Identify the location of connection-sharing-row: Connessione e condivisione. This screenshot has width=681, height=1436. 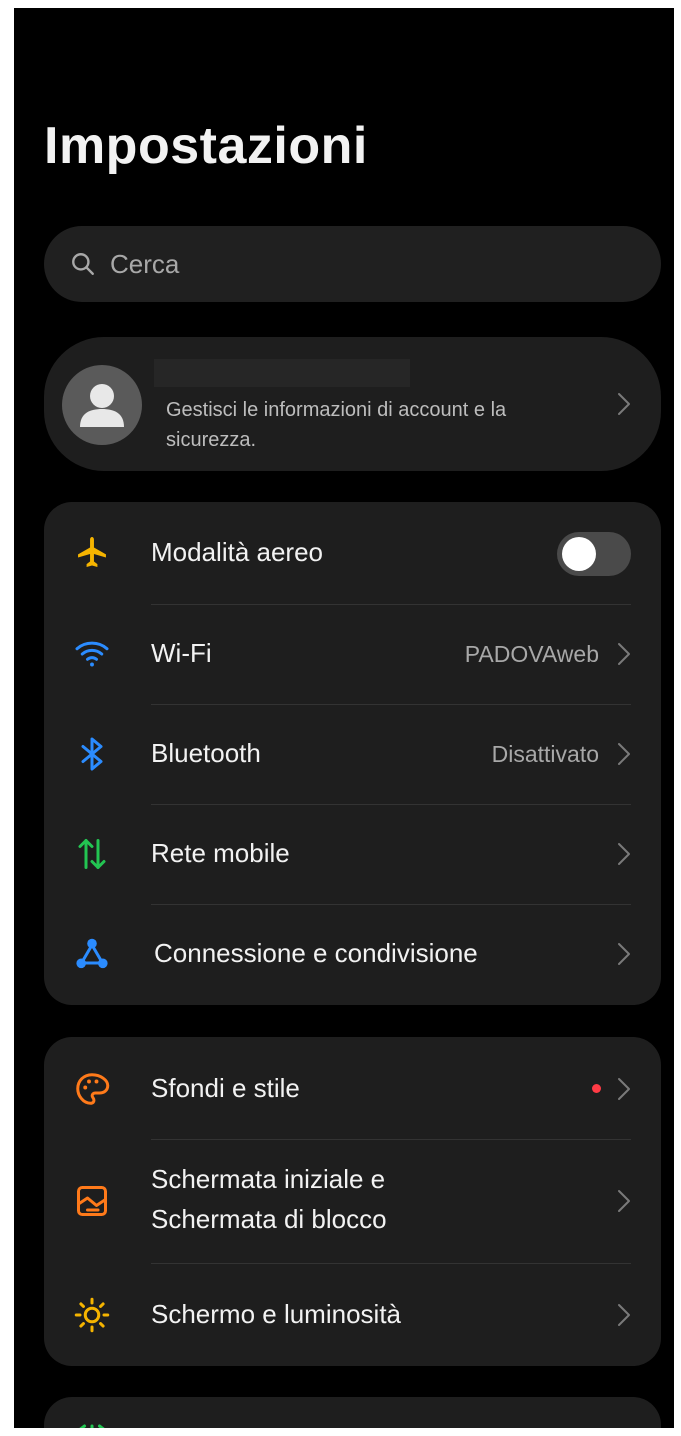
(352, 954).